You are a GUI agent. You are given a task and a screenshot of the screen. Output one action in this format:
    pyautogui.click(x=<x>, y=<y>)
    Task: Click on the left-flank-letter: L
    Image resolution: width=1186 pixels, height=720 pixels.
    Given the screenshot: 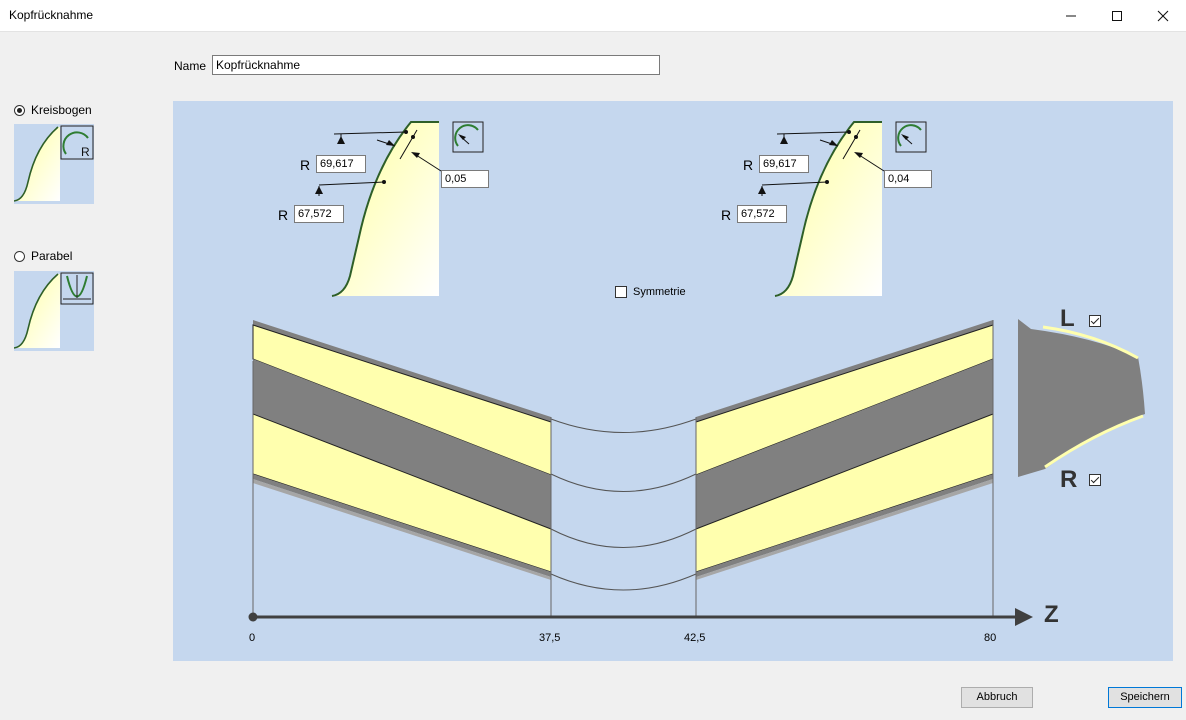 What is the action you would take?
    pyautogui.click(x=1067, y=318)
    